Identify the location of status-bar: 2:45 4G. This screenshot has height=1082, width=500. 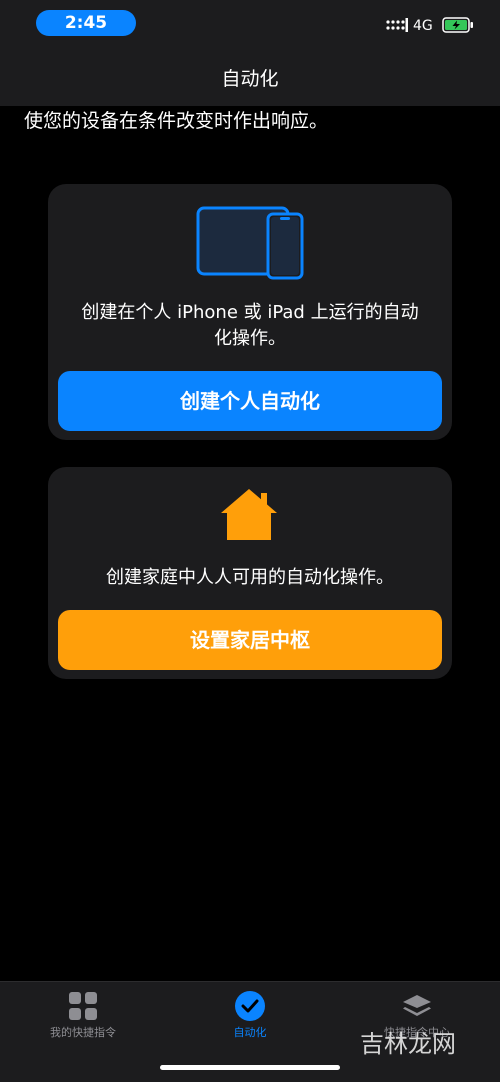
(250, 25).